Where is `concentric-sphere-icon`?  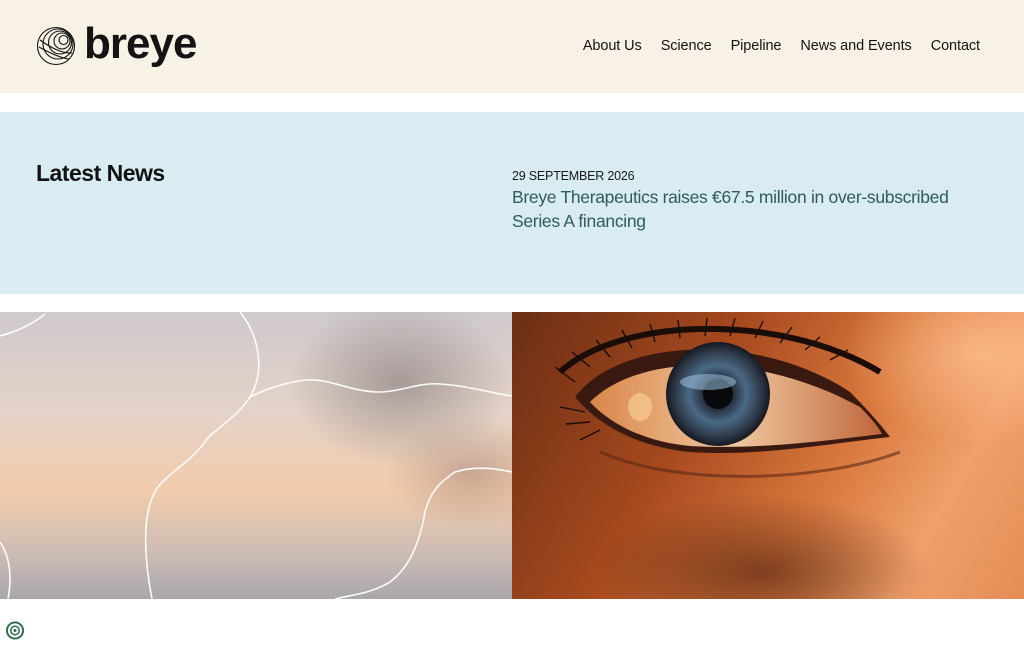
concentric-sphere-icon is located at coordinates (56, 46).